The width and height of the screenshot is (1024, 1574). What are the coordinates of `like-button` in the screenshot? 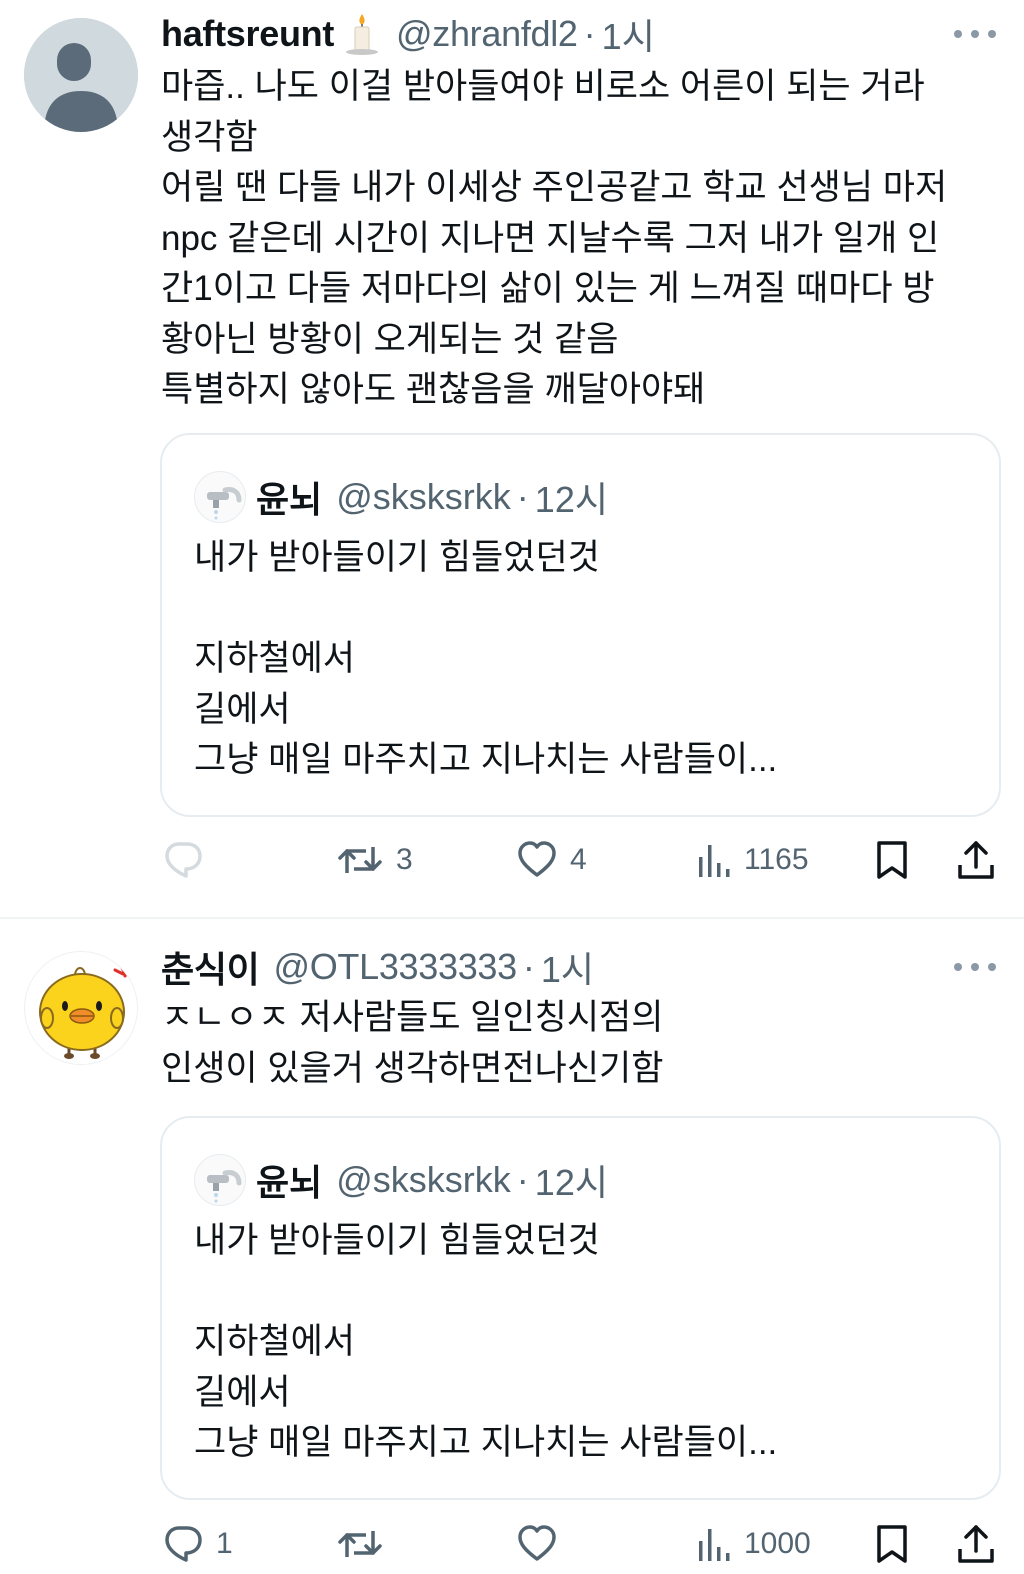 It's located at (543, 1544).